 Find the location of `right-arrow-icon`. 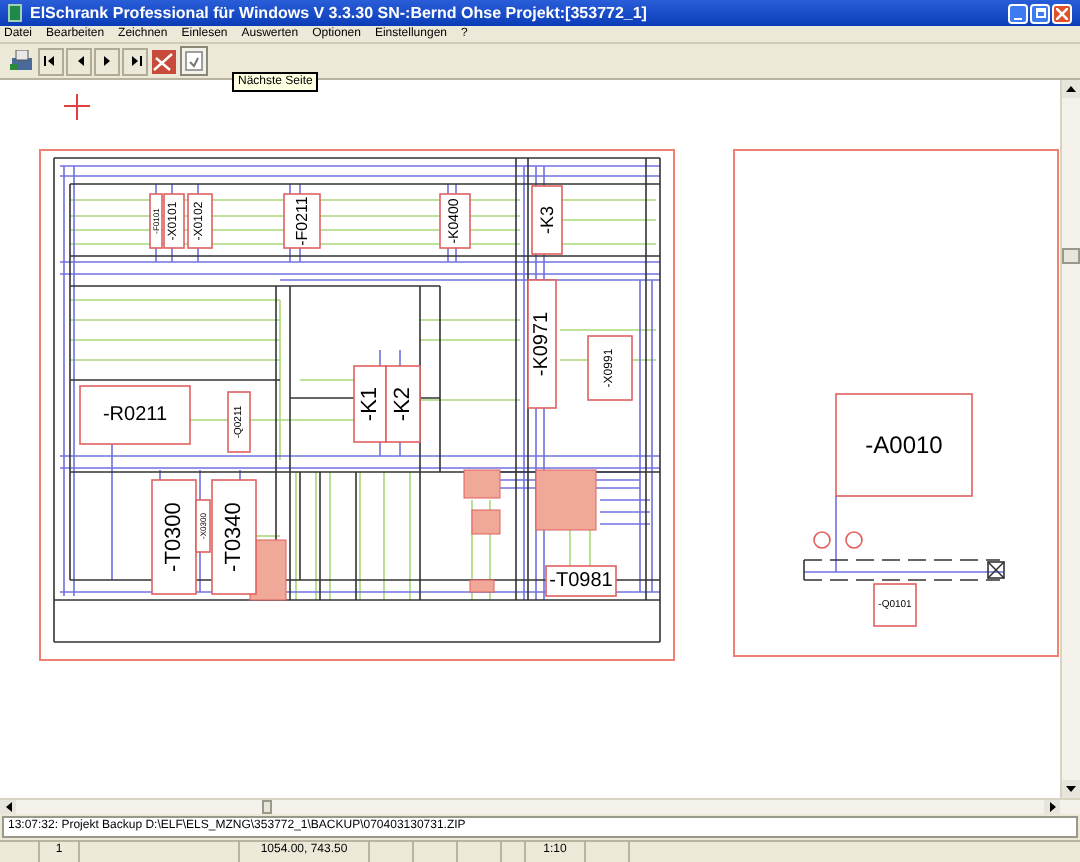

right-arrow-icon is located at coordinates (1052, 807).